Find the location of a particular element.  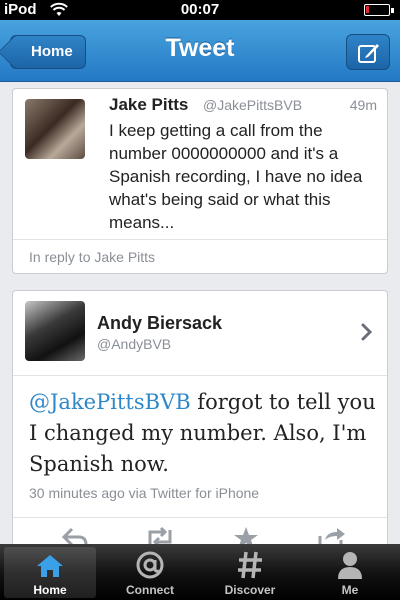

tweet-meta: 30 minutes ago via Twitter for iPhone is located at coordinates (144, 493).